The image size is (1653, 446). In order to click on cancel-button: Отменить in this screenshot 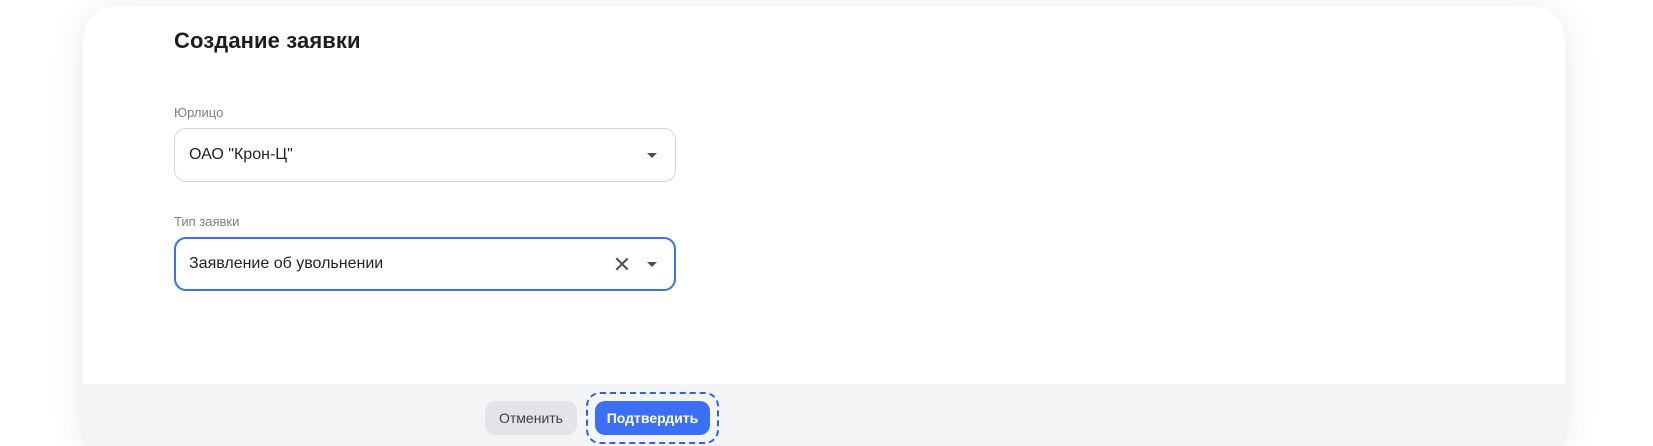, I will do `click(531, 418)`.